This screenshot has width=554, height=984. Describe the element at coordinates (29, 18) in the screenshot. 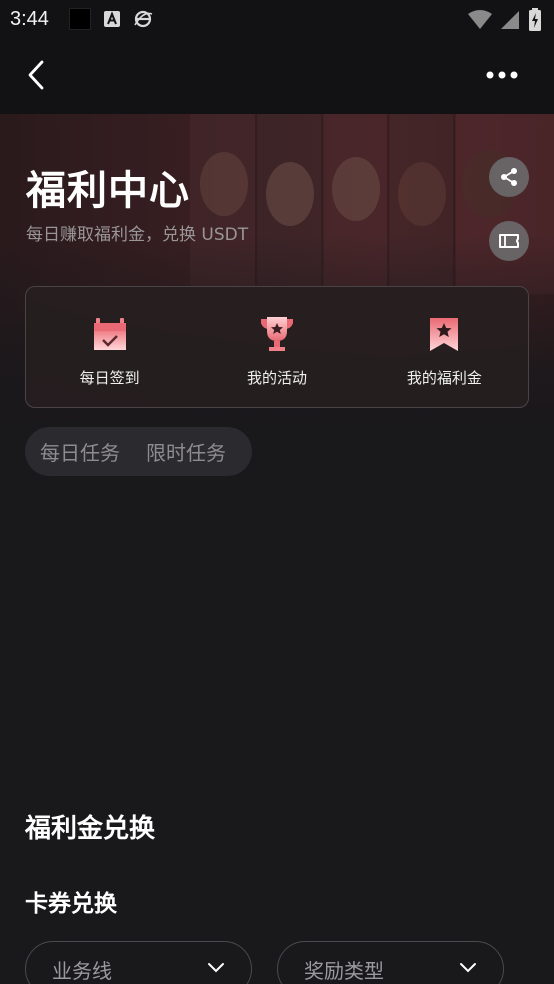

I see `status-time: 3:44` at that location.